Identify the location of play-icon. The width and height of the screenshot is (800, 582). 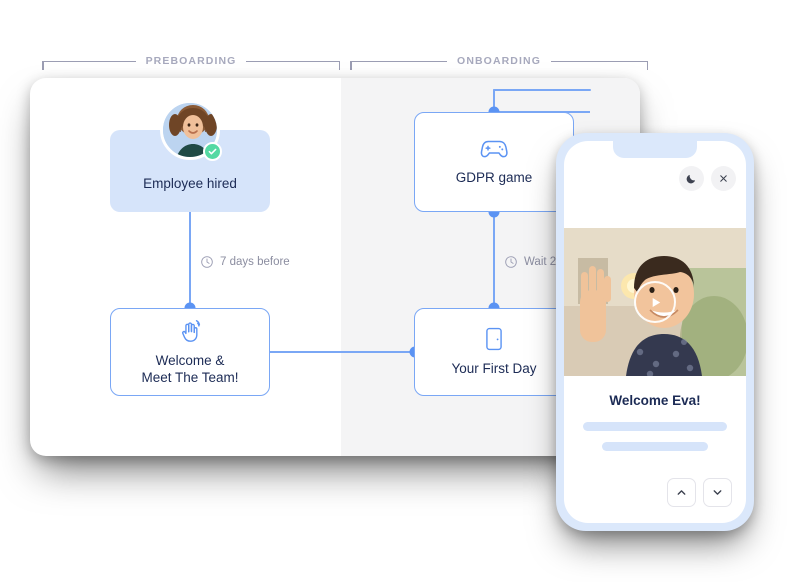
(655, 302).